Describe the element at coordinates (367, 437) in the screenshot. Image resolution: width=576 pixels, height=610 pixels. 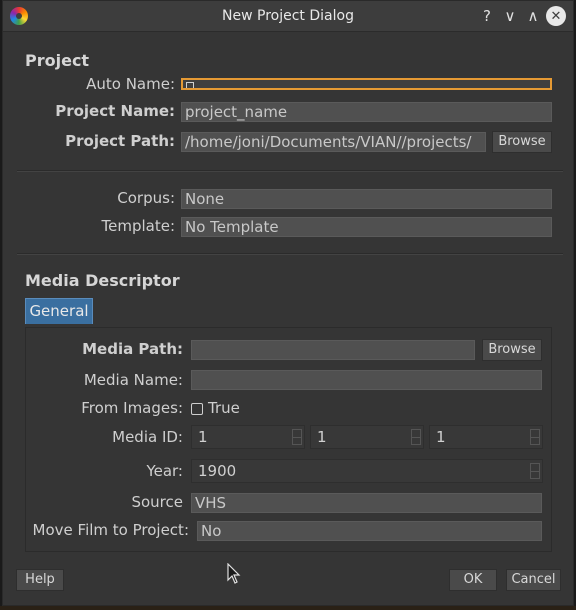
I see `media-id-spinbox-2: 1` at that location.